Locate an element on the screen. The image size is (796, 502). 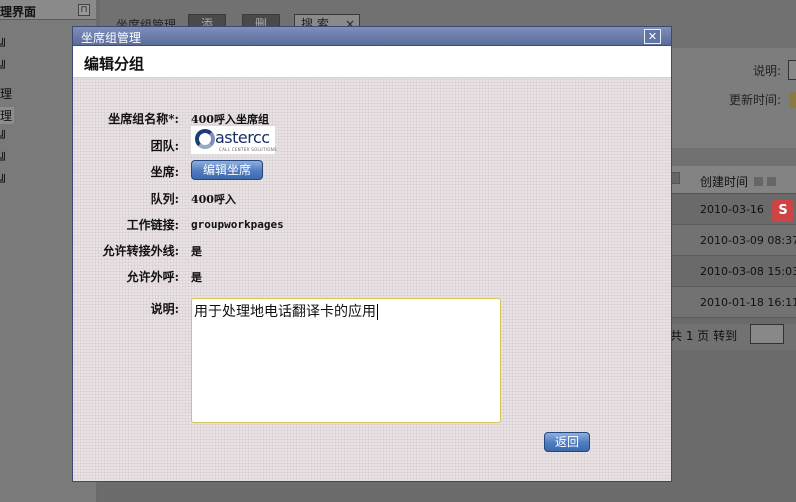
dialog-titlebar: 坐席组管理 ✕ is located at coordinates (372, 36).